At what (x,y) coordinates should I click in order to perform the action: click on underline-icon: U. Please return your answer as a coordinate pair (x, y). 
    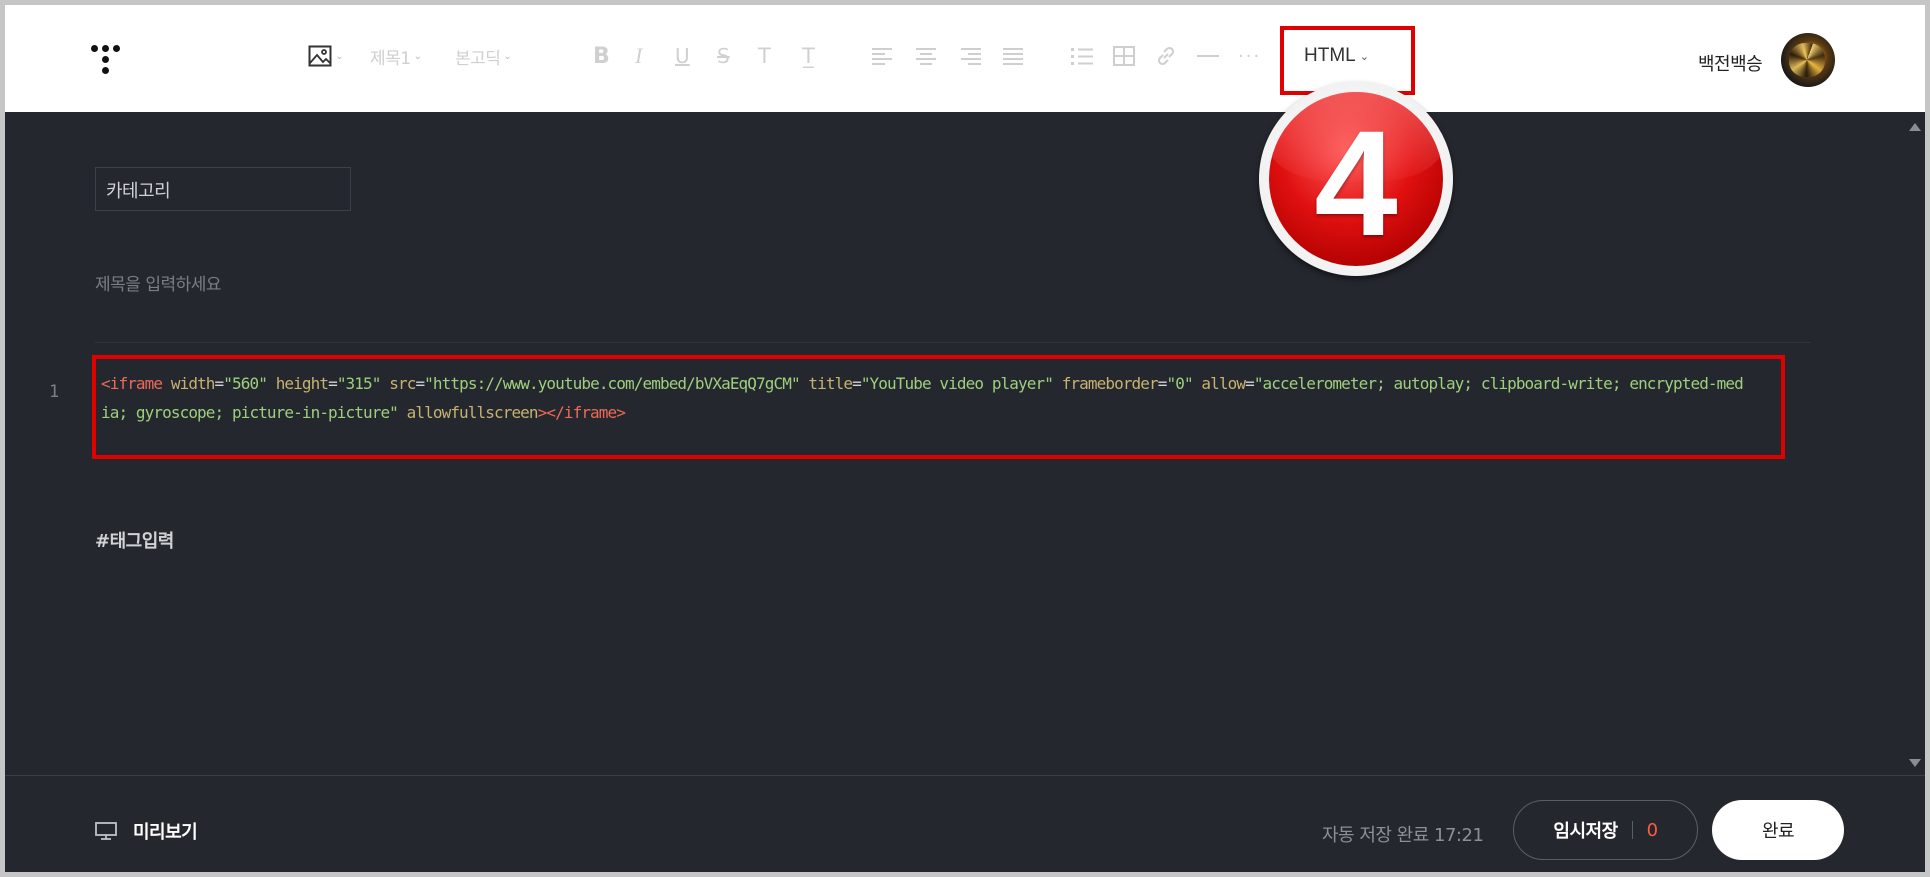
    Looking at the image, I should click on (682, 56).